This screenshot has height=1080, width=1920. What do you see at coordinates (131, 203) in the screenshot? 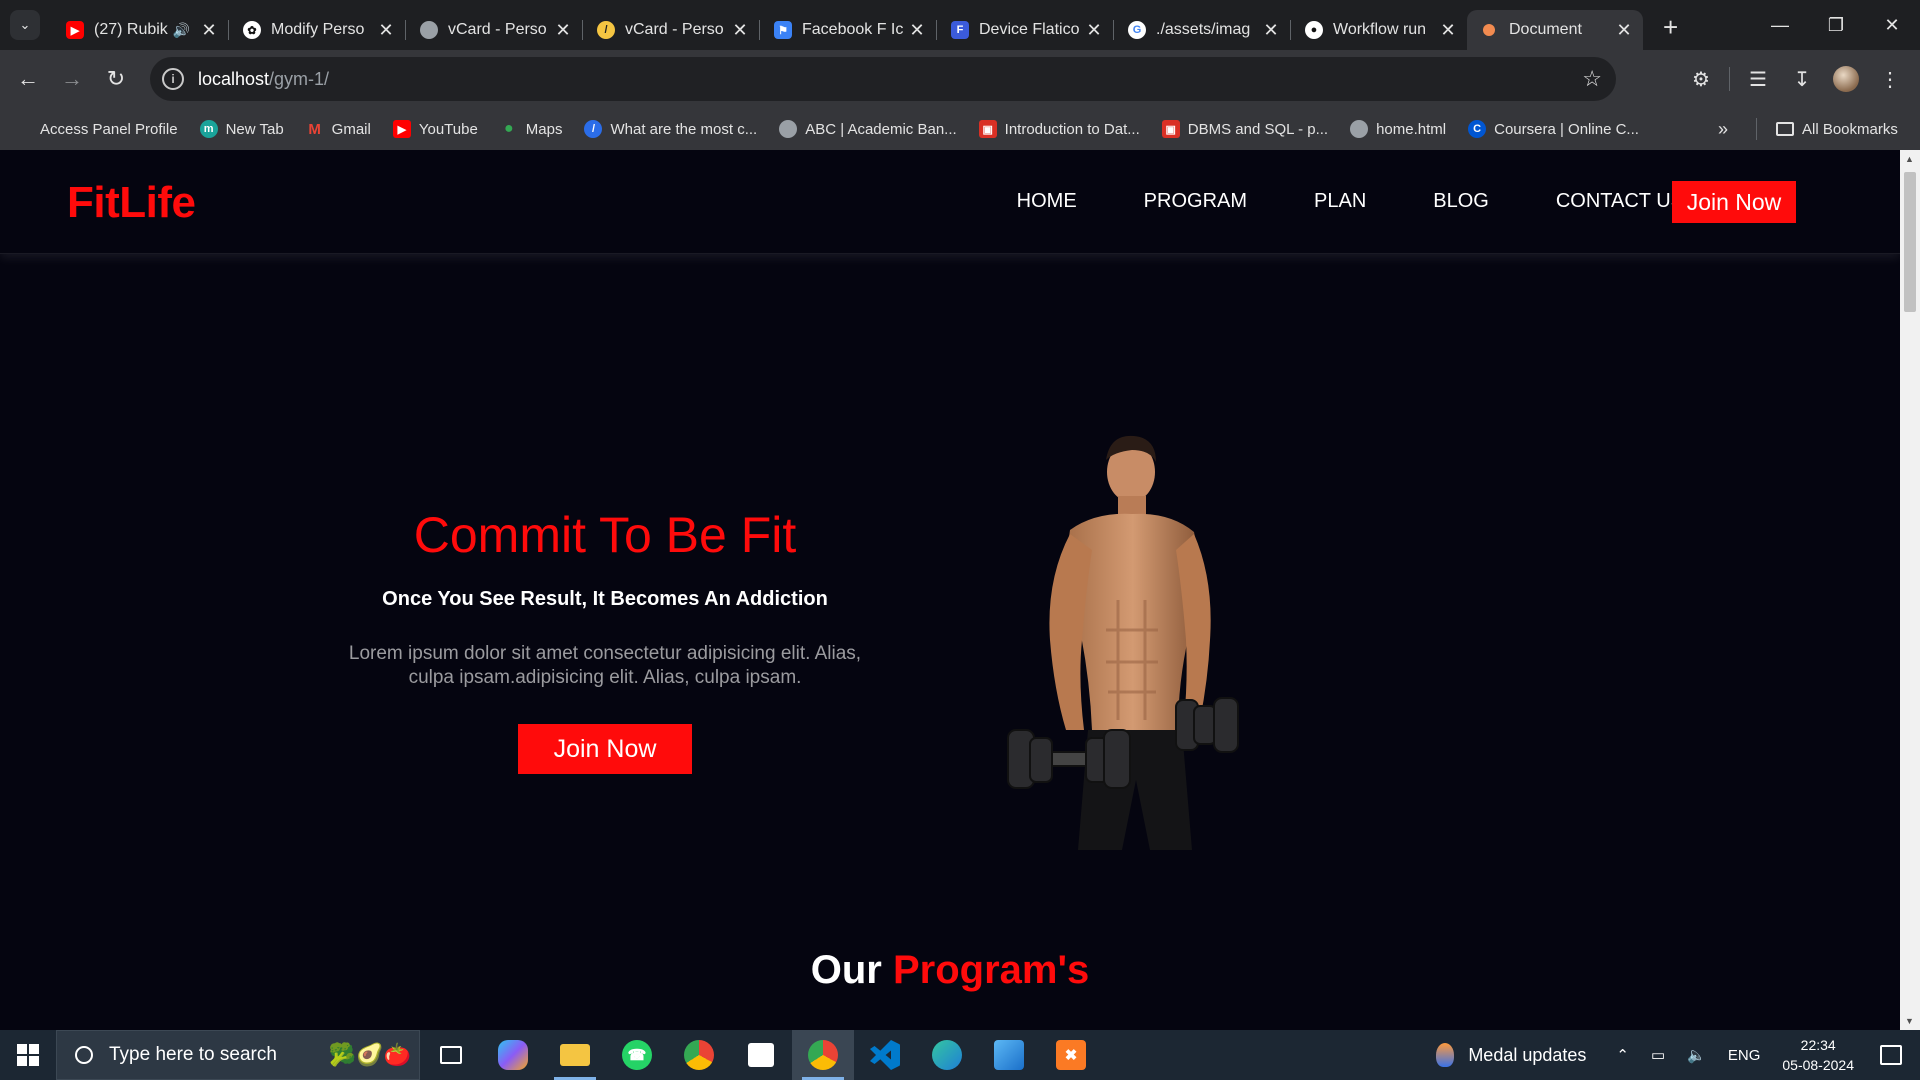
I see `site-logo: FitLife` at bounding box center [131, 203].